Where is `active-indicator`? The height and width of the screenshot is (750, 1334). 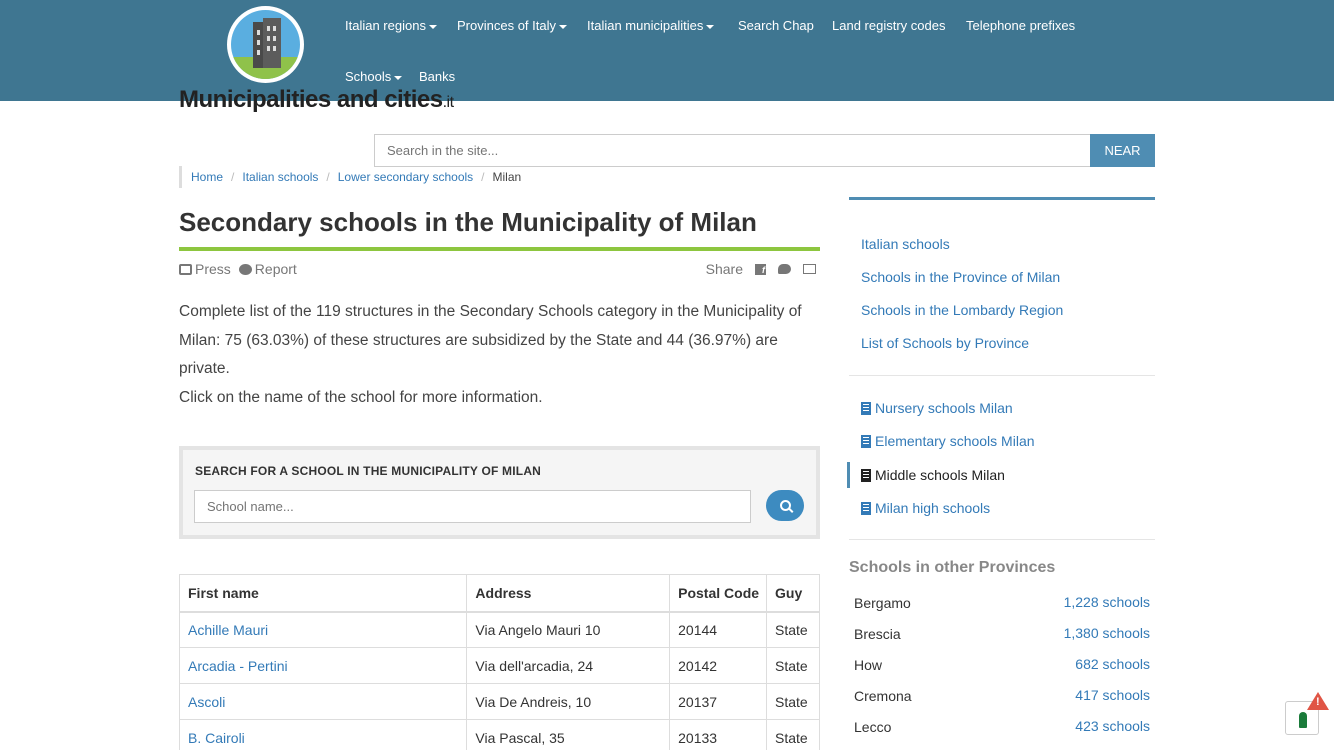
active-indicator is located at coordinates (848, 475).